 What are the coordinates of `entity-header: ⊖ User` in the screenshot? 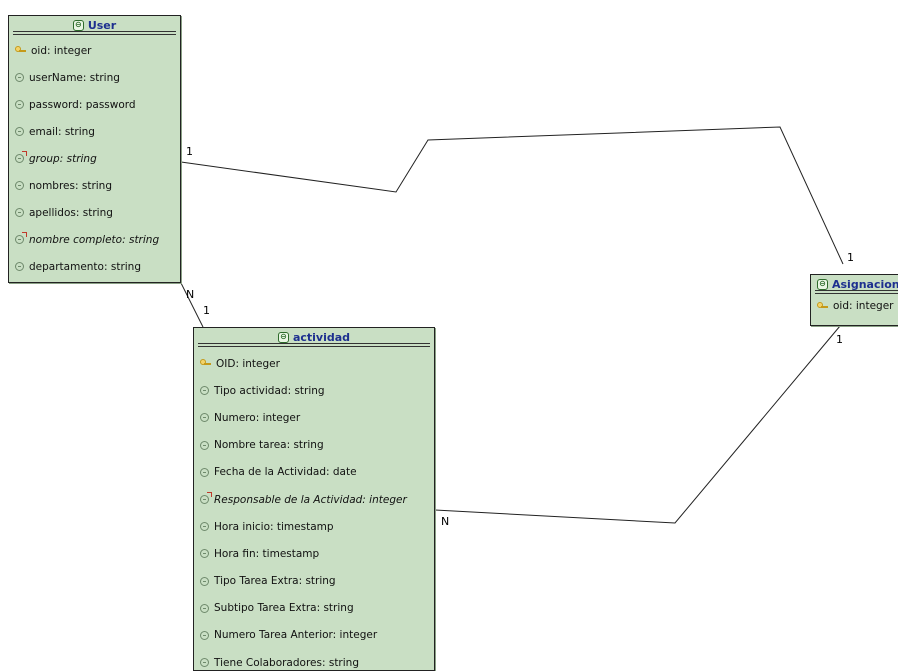 It's located at (94, 25).